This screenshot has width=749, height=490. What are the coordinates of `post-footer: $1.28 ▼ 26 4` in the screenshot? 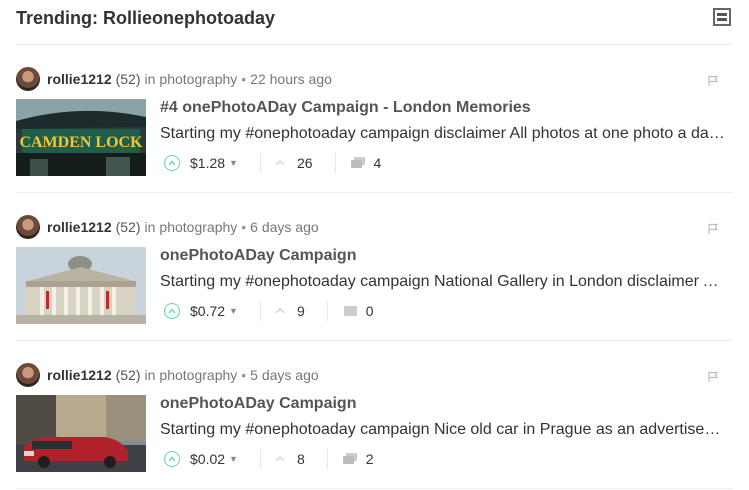 It's located at (272, 163).